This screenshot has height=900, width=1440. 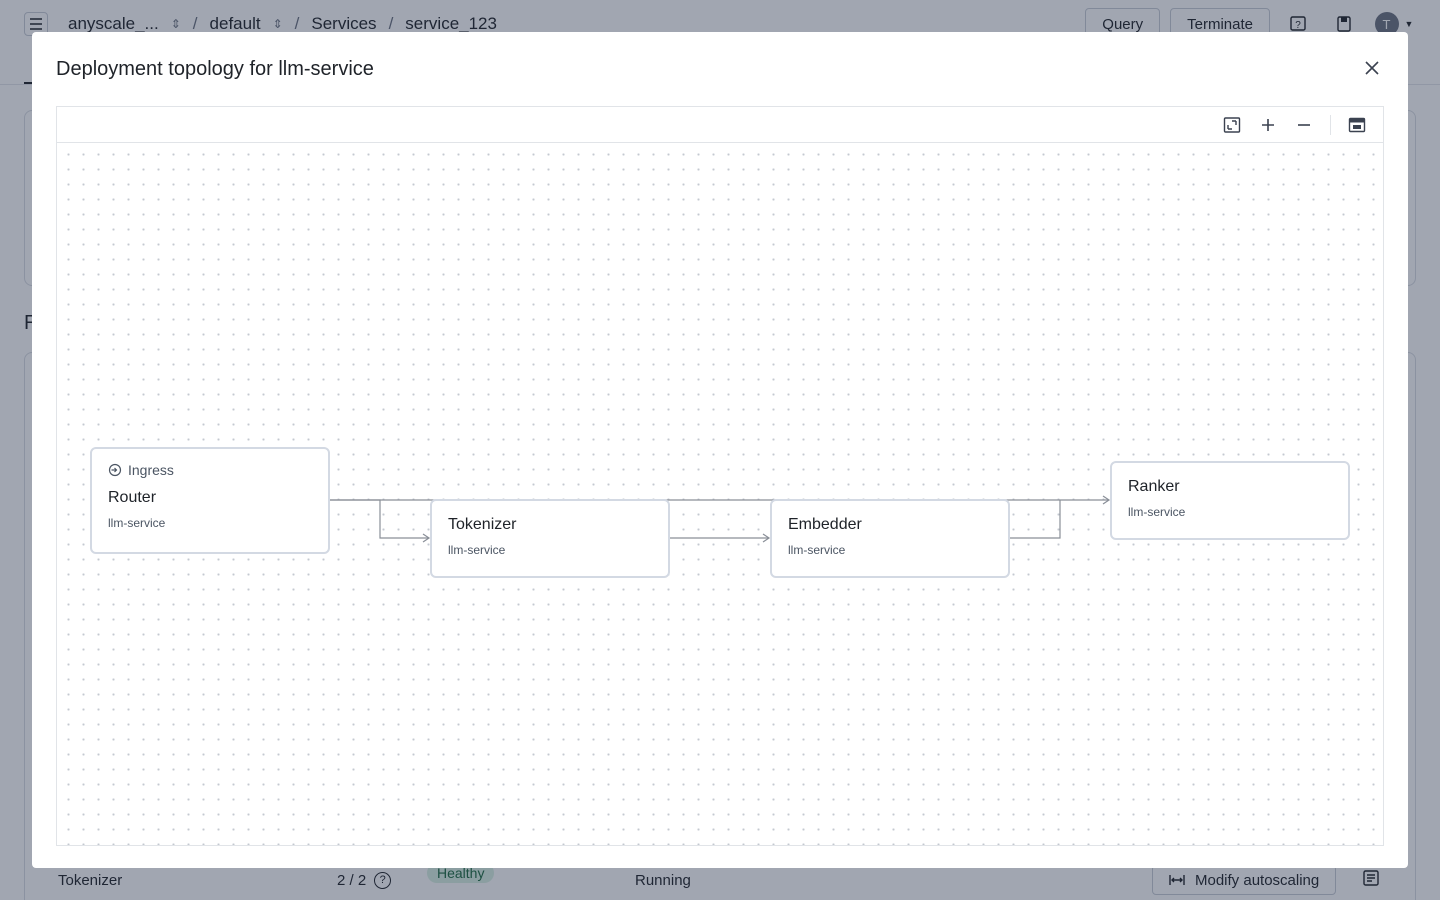 I want to click on edge-router-tokenizer, so click(x=379, y=519).